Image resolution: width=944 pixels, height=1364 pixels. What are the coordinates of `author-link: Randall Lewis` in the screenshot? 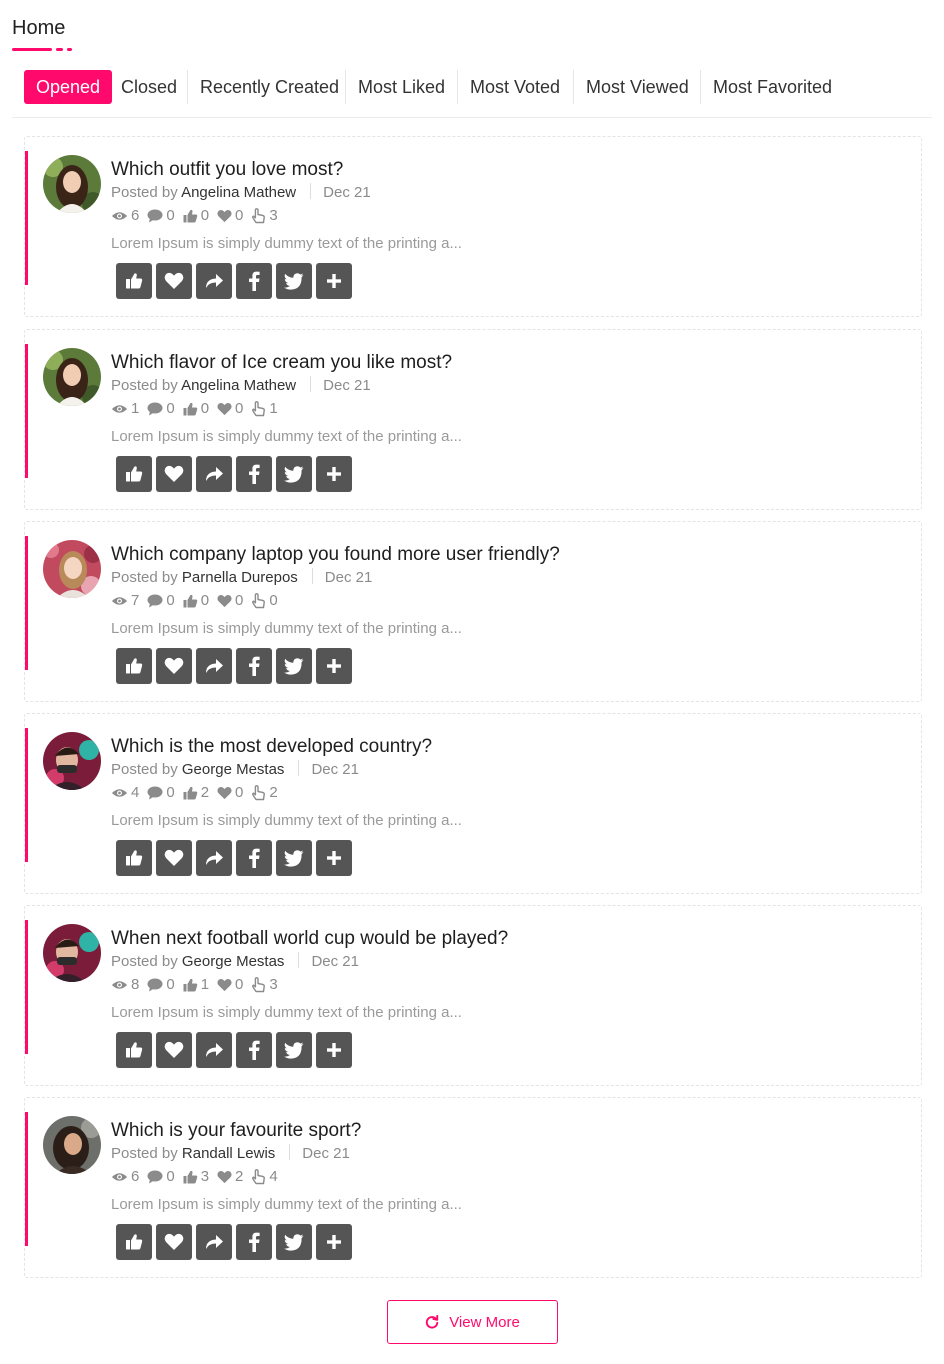 It's located at (228, 1153).